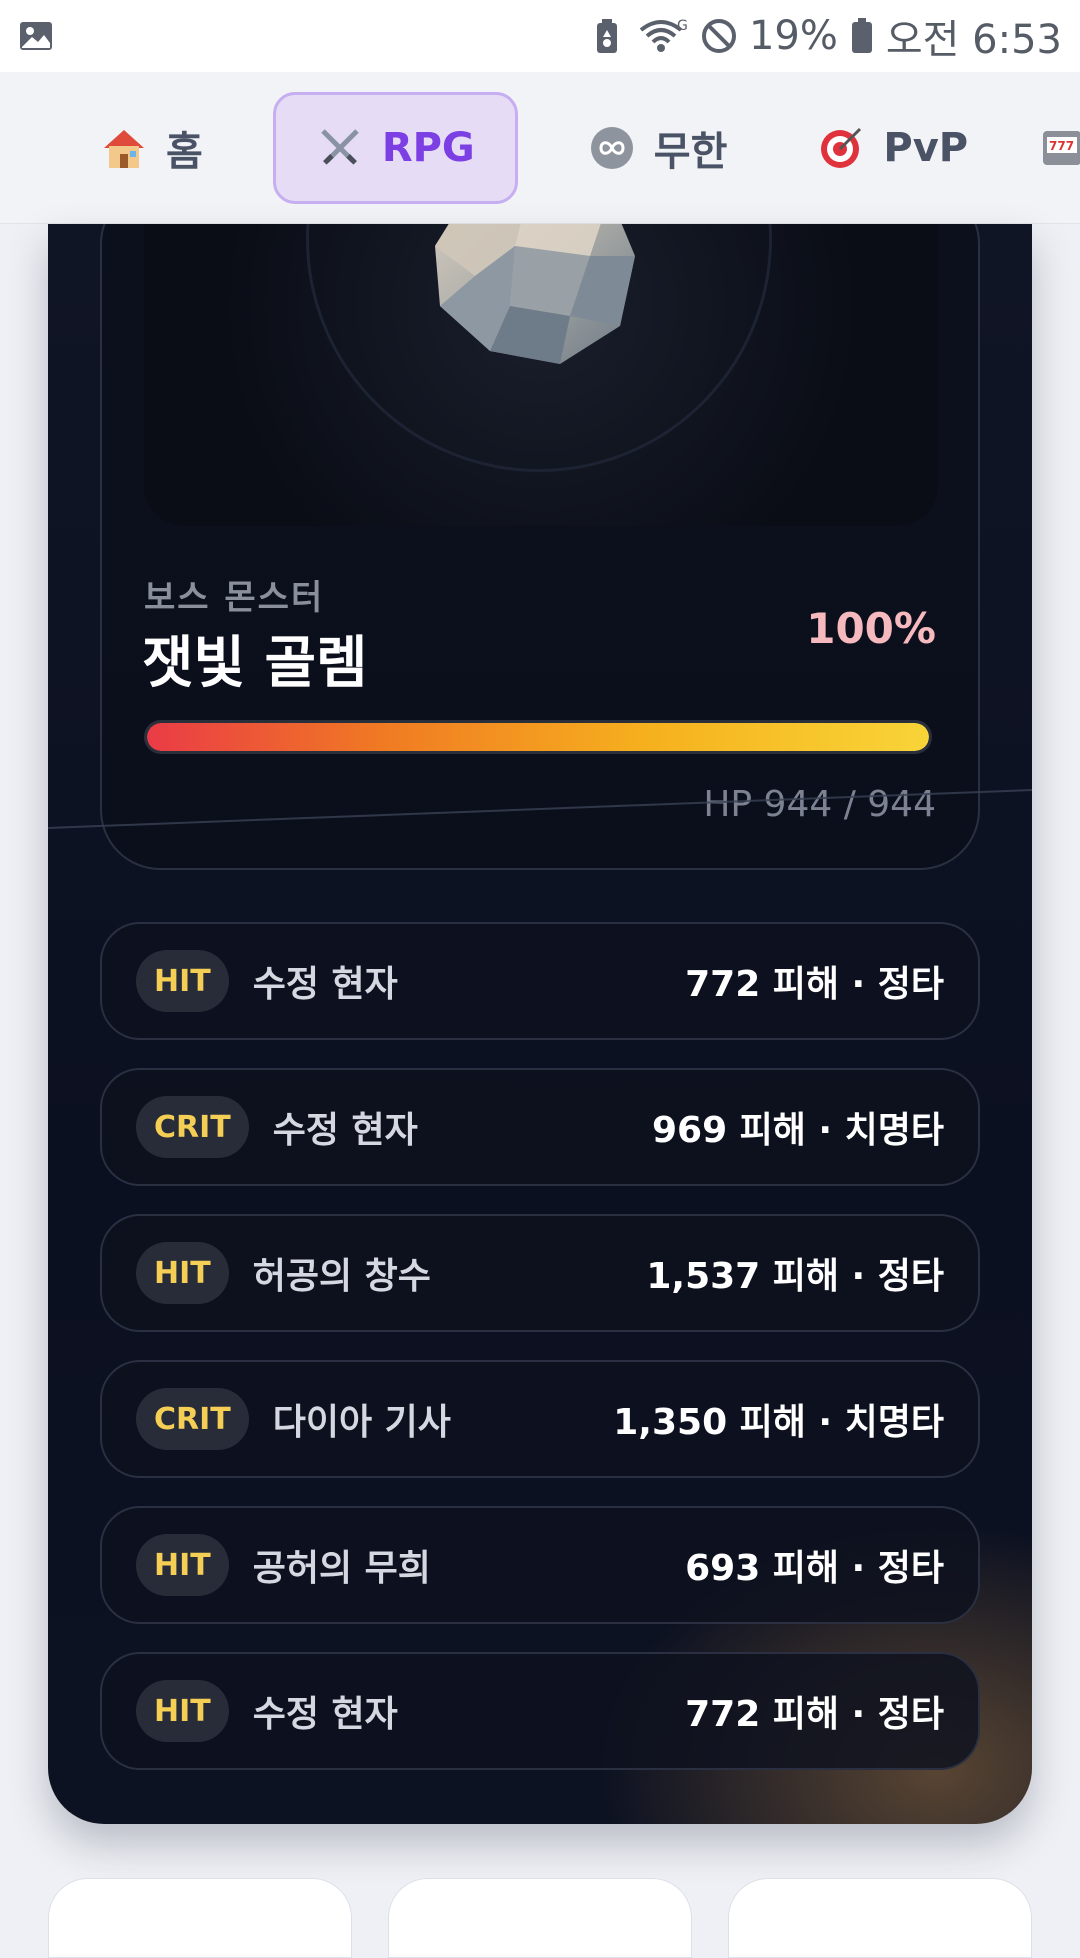 The height and width of the screenshot is (1958, 1080). Describe the element at coordinates (540, 1419) in the screenshot. I see `combat-log-row: CRIT 다이아 기사 1,350 피해 · 치명타` at that location.